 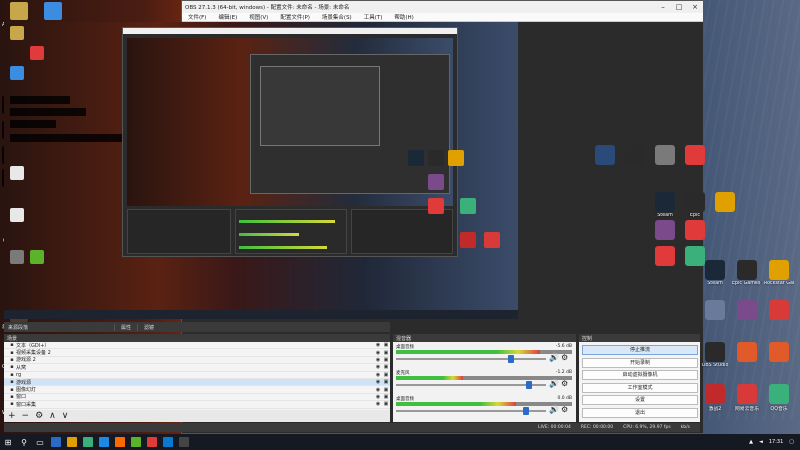 What do you see at coordinates (148, 327) in the screenshot?
I see `tab-filters: 滤镜` at bounding box center [148, 327].